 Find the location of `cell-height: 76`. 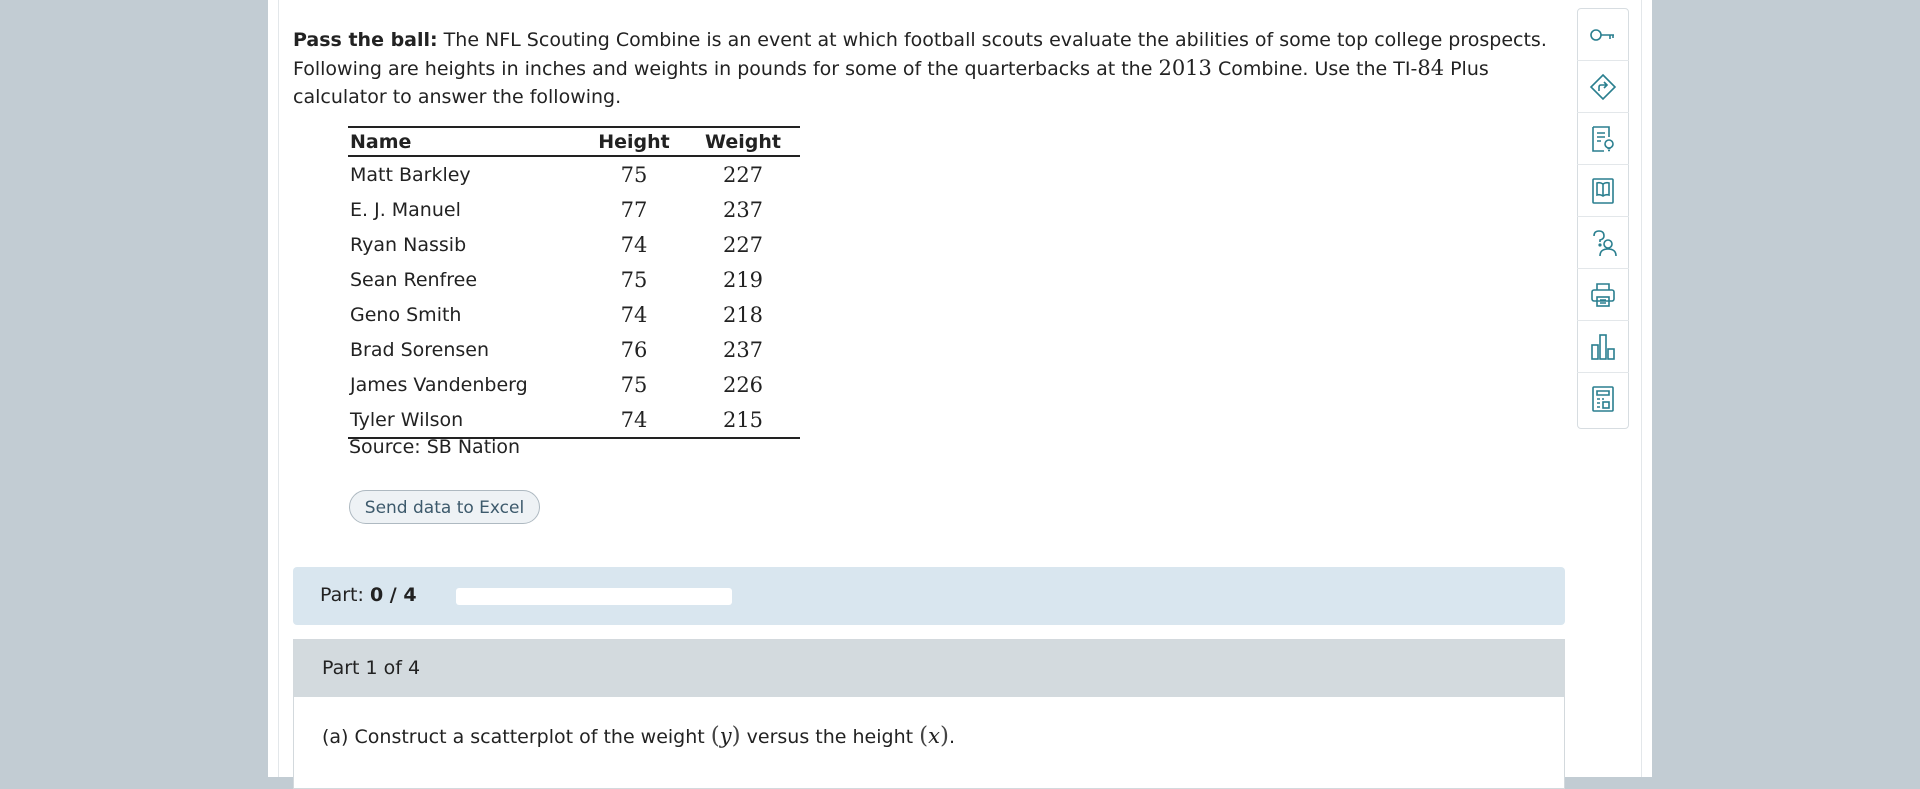

cell-height: 76 is located at coordinates (634, 349).